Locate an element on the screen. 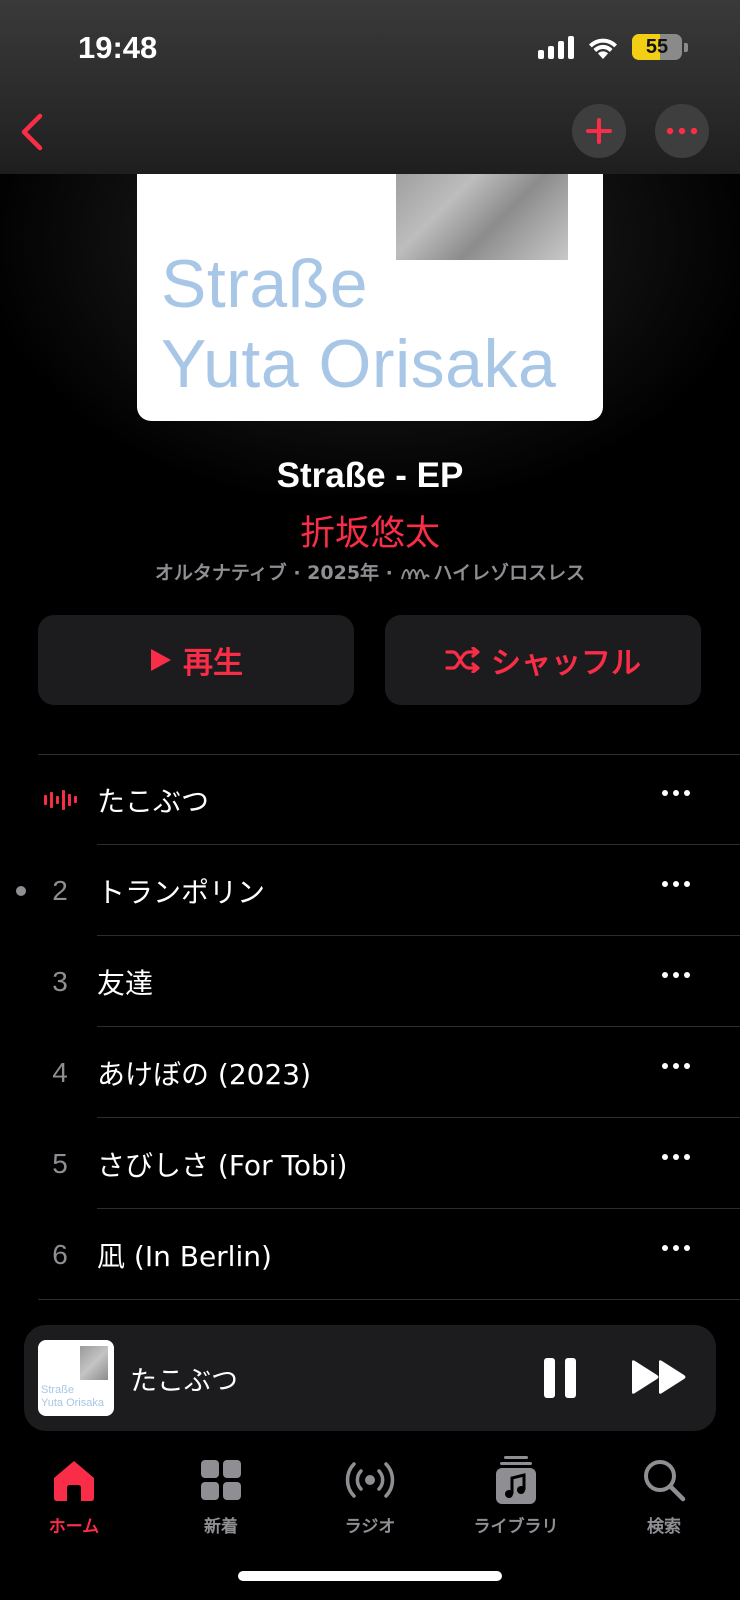 This screenshot has height=1600, width=740. mini-art-line2: Yuta Orisaka is located at coordinates (72, 1403).